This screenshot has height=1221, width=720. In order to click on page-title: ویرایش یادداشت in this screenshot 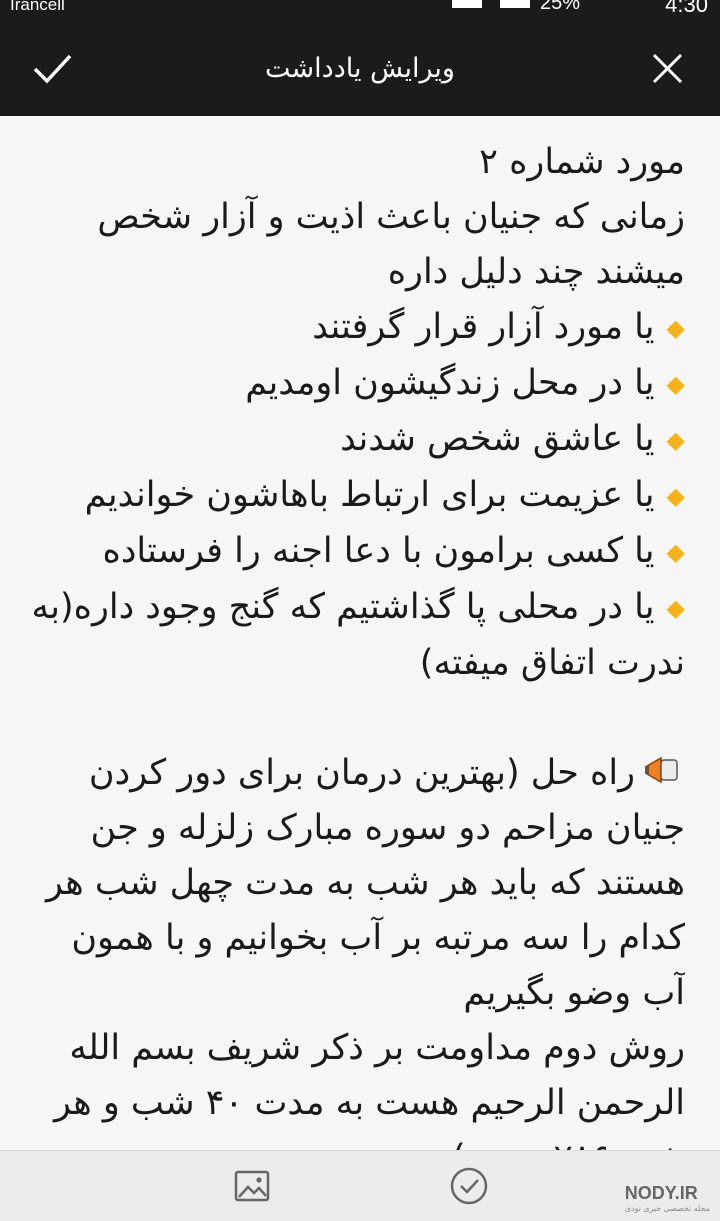, I will do `click(360, 68)`.